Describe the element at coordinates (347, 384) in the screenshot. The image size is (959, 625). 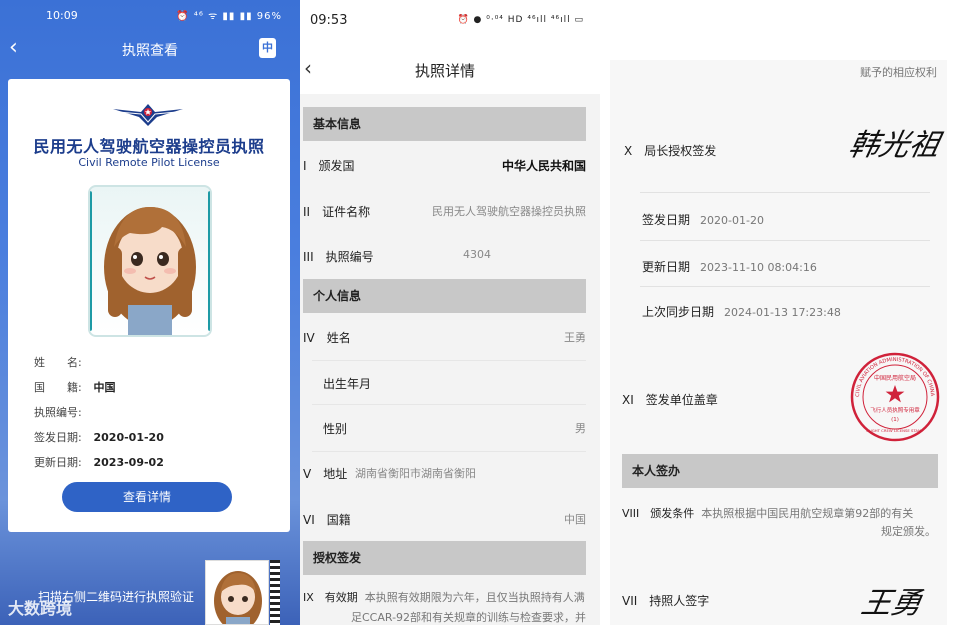
I see `row-birth-label: 出生年月` at that location.